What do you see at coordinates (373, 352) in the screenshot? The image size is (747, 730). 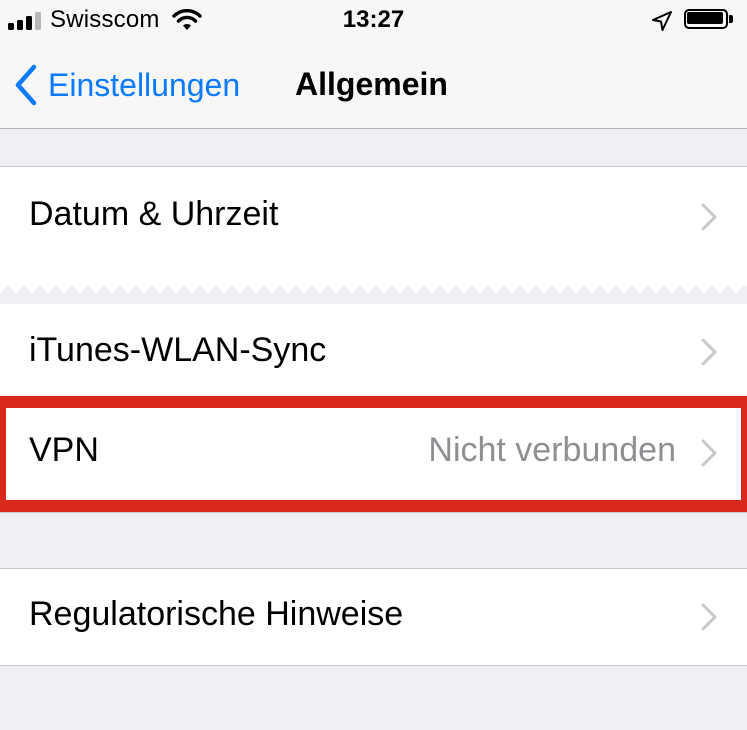 I see `cell-itunes-sync: iTunes-WLAN-Sync` at bounding box center [373, 352].